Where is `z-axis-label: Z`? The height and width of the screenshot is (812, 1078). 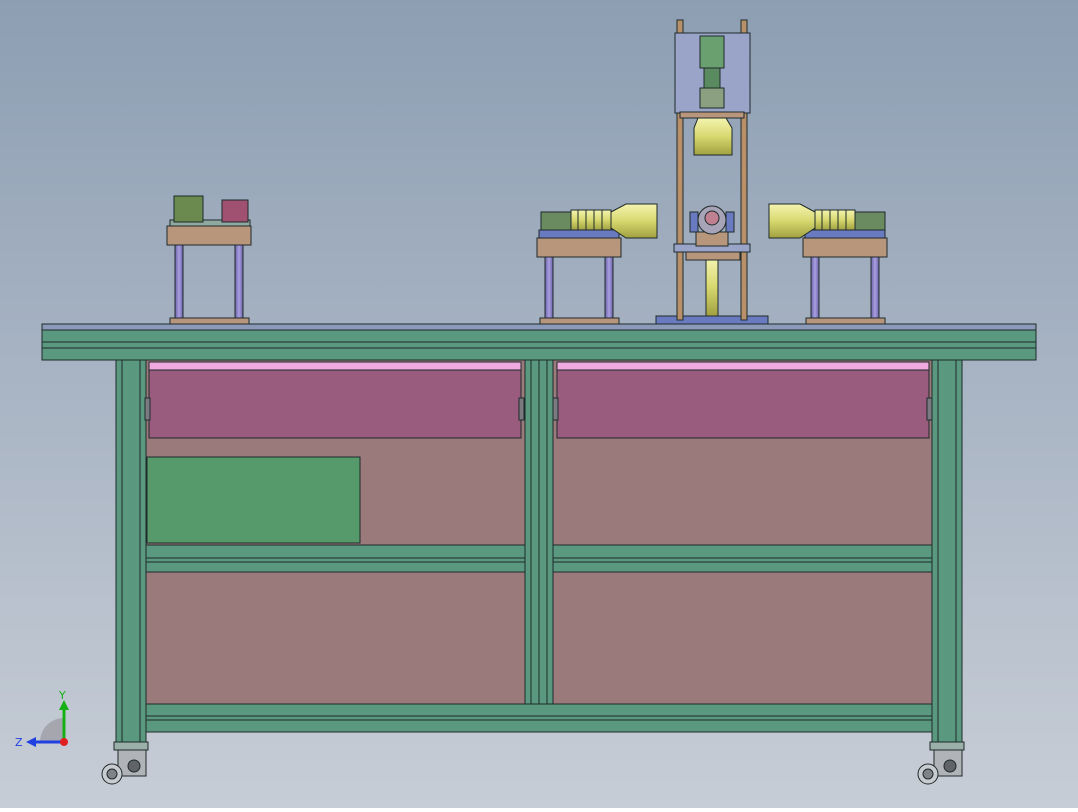 z-axis-label: Z is located at coordinates (19, 742).